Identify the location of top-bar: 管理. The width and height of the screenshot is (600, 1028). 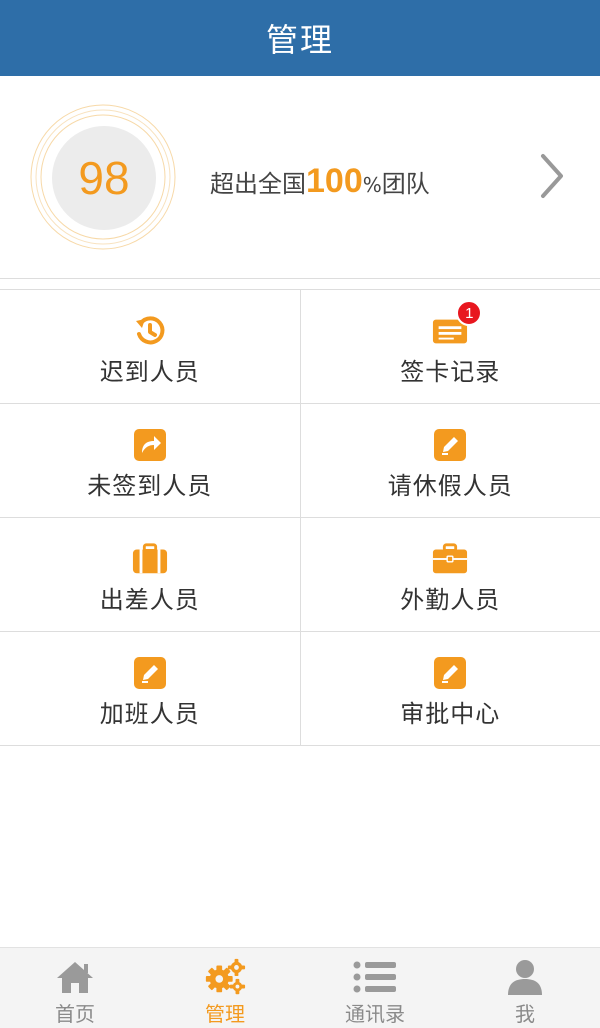
(300, 38).